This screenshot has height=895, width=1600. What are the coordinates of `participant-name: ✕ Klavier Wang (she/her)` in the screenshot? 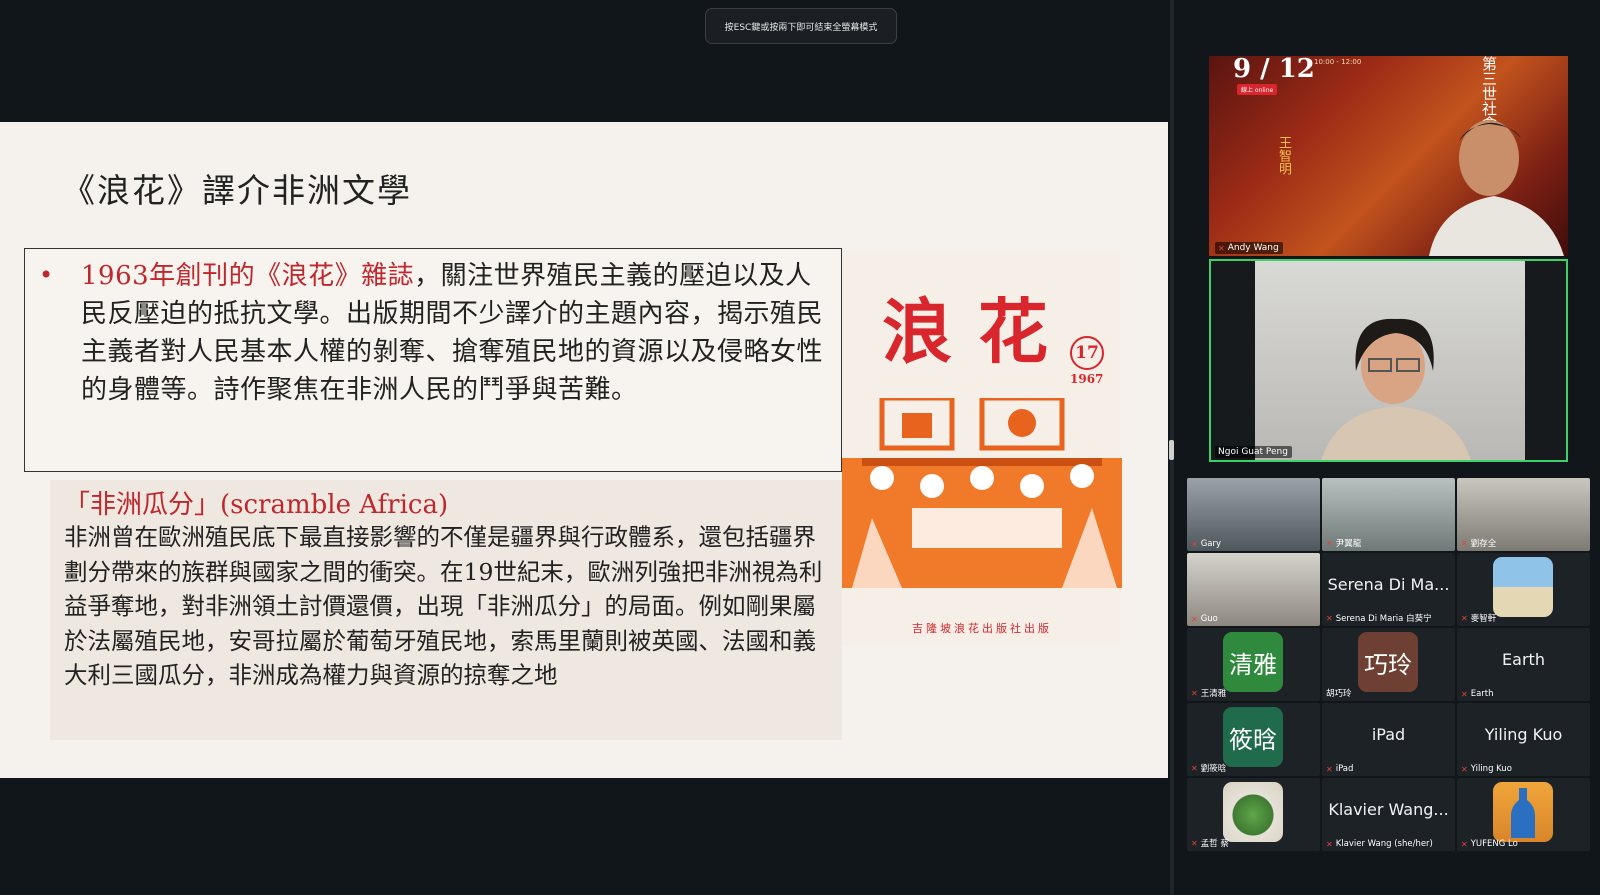 It's located at (1379, 844).